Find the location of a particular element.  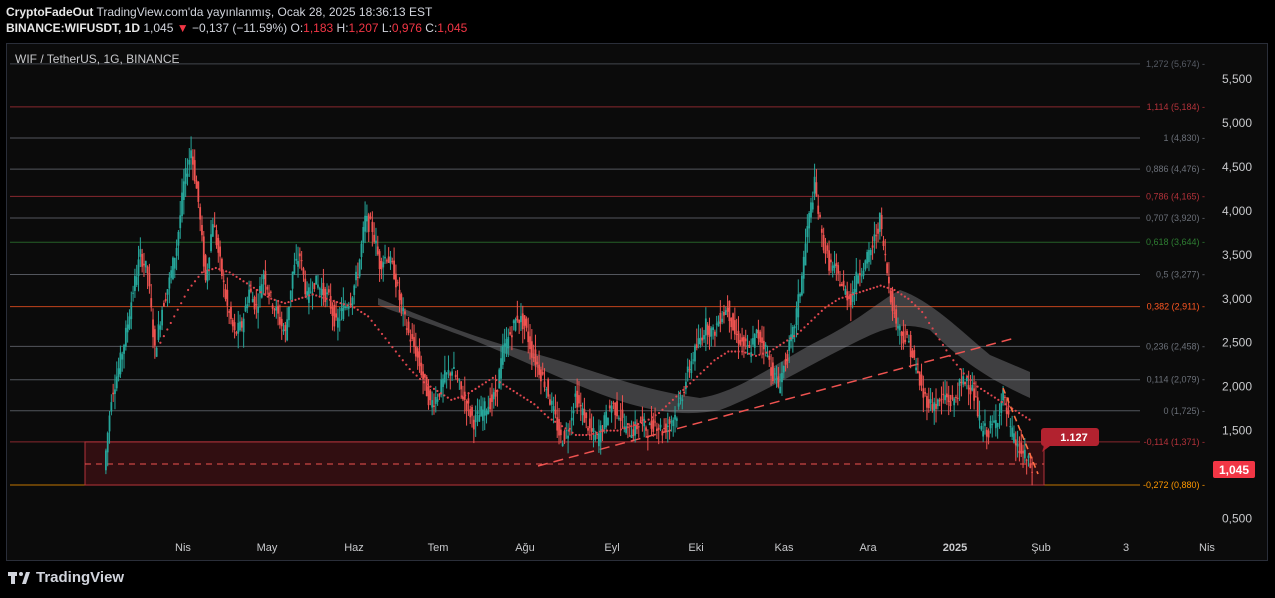

y-tick-label: 1,500 is located at coordinates (1237, 431).